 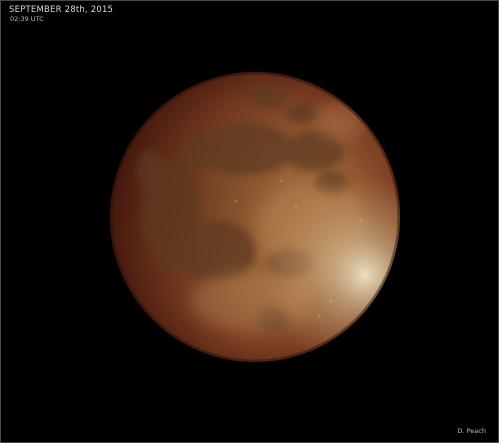 What do you see at coordinates (27, 18) in the screenshot?
I see `eclipse-time: 02:39 UTC` at bounding box center [27, 18].